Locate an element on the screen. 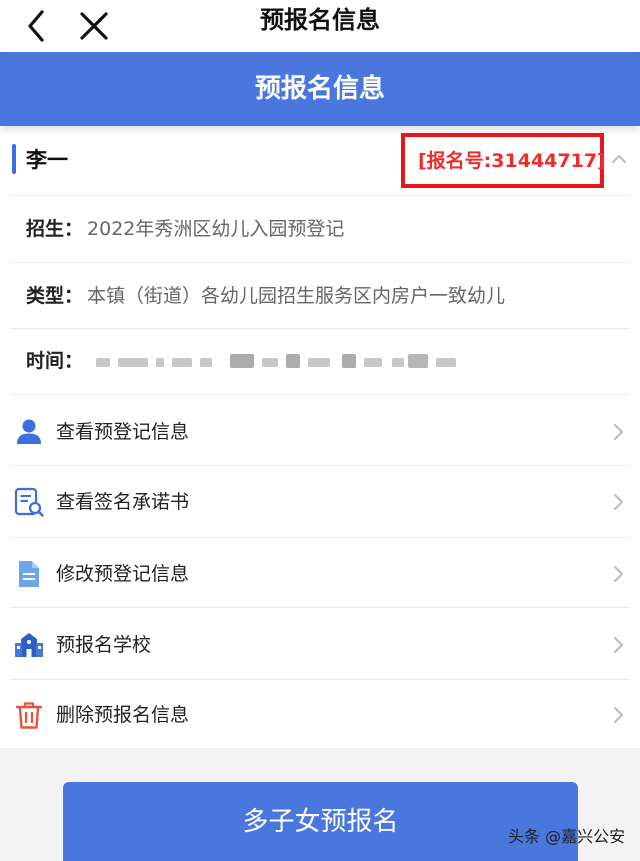 Image resolution: width=640 pixels, height=861 pixels. menu-item-delete: 删除预报名信息 is located at coordinates (320, 715).